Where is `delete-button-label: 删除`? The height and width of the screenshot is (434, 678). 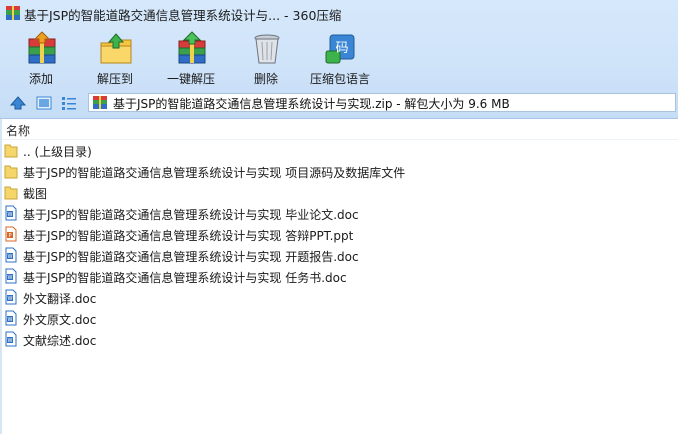
delete-button-label: 删除 is located at coordinates (265, 79).